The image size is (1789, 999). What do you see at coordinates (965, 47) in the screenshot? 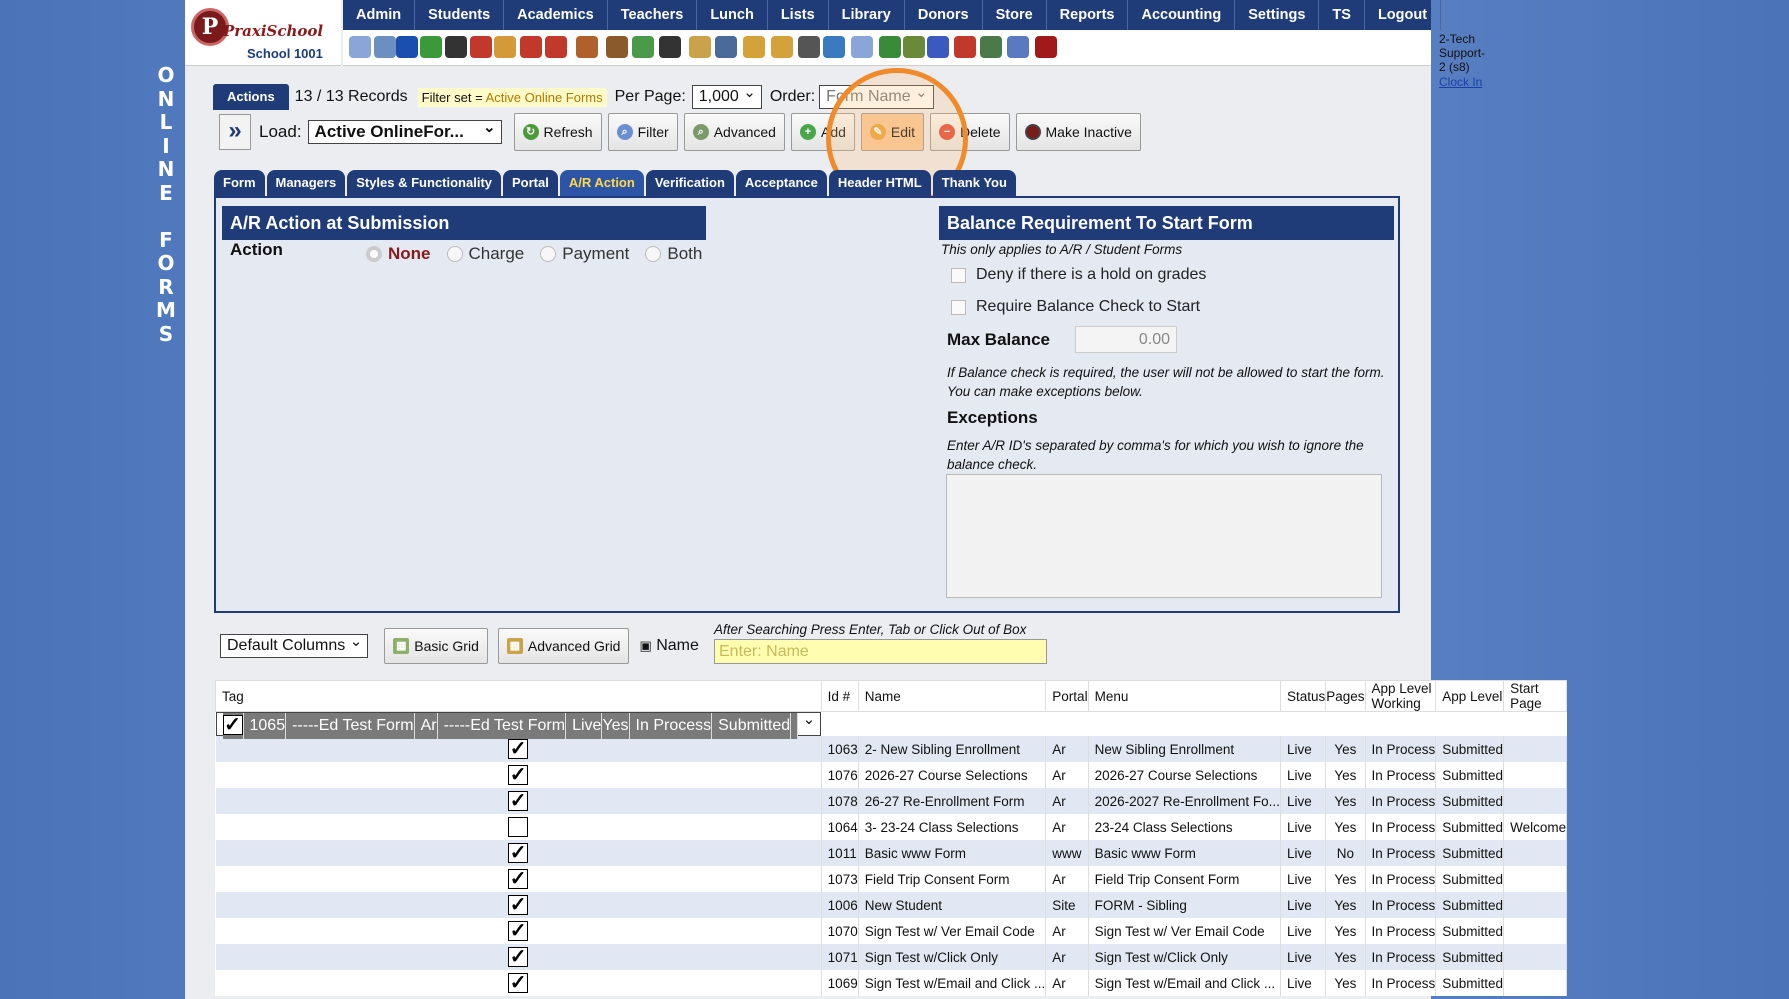
I see `pdf-icon` at bounding box center [965, 47].